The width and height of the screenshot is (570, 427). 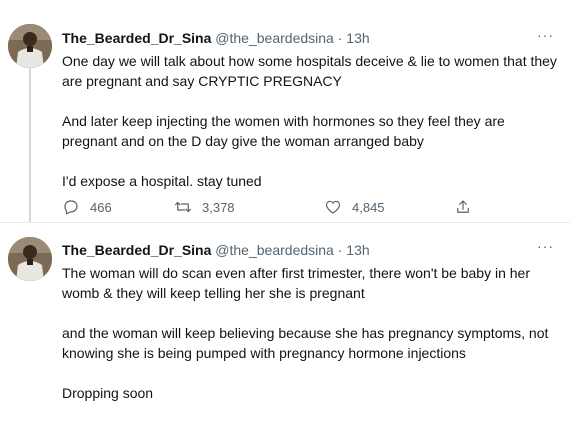 I want to click on retweet-button: 3,378, so click(x=204, y=207).